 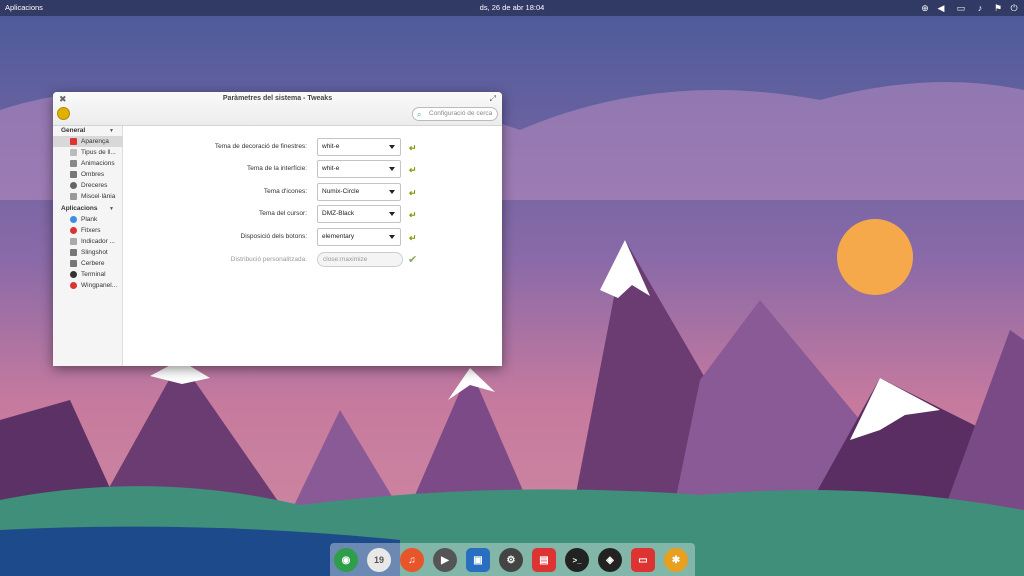 What do you see at coordinates (94, 185) in the screenshot?
I see `sidebar-item-label: Dreceres` at bounding box center [94, 185].